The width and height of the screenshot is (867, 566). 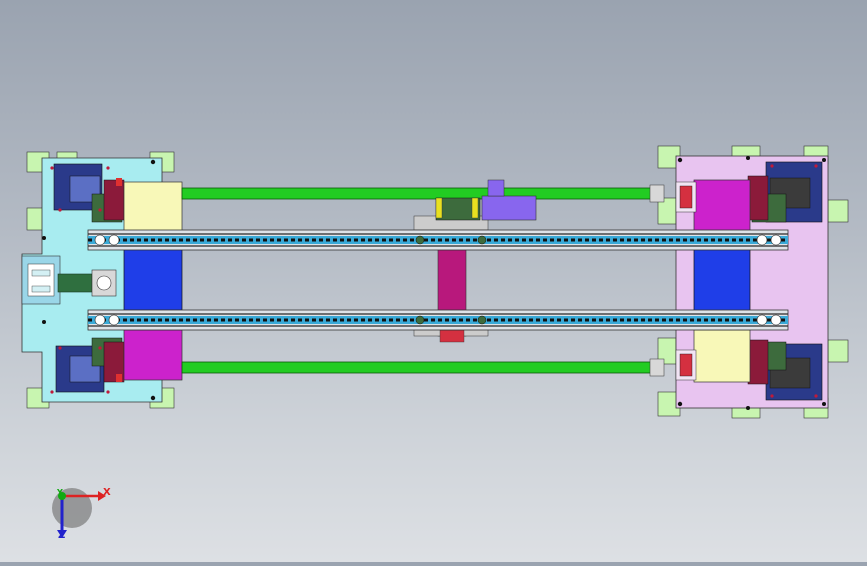 I want to click on left-end-frame, so click(x=102, y=280).